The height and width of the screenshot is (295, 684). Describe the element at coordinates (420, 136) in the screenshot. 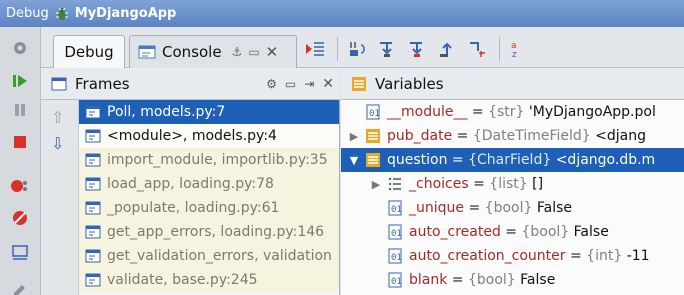

I see `variable-name: pub_date` at that location.